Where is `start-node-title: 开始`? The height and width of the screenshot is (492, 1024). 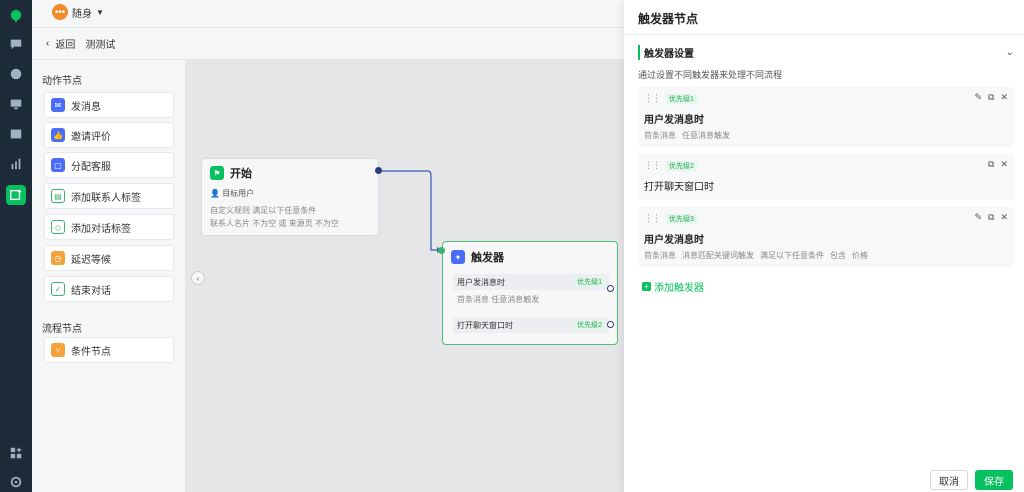
start-node-title: 开始 is located at coordinates (241, 174).